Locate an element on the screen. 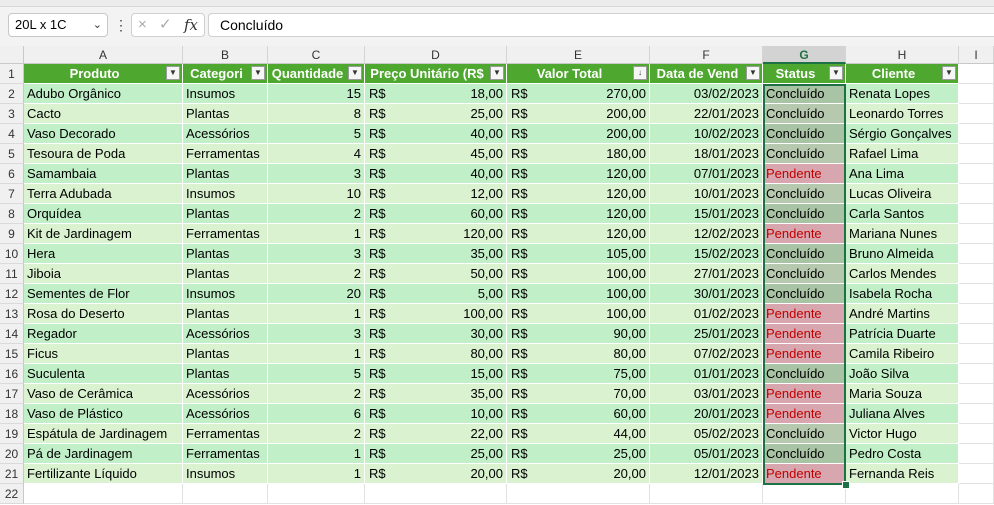  cell-preco-unitario: R$ 20,00 is located at coordinates (436, 474).